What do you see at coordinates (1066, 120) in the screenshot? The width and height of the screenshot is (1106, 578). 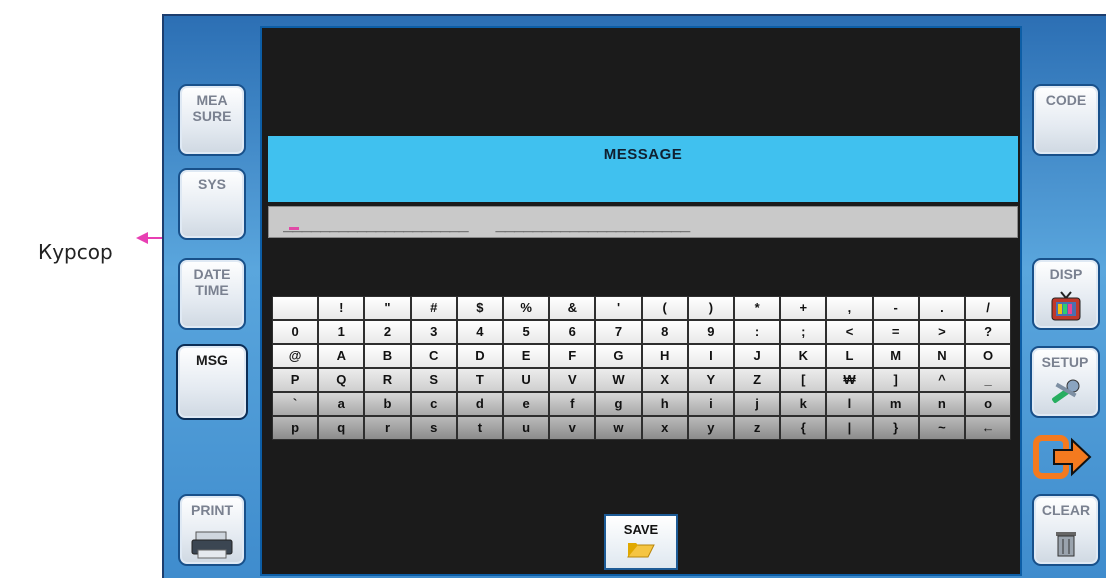 I see `code-button: CODE` at bounding box center [1066, 120].